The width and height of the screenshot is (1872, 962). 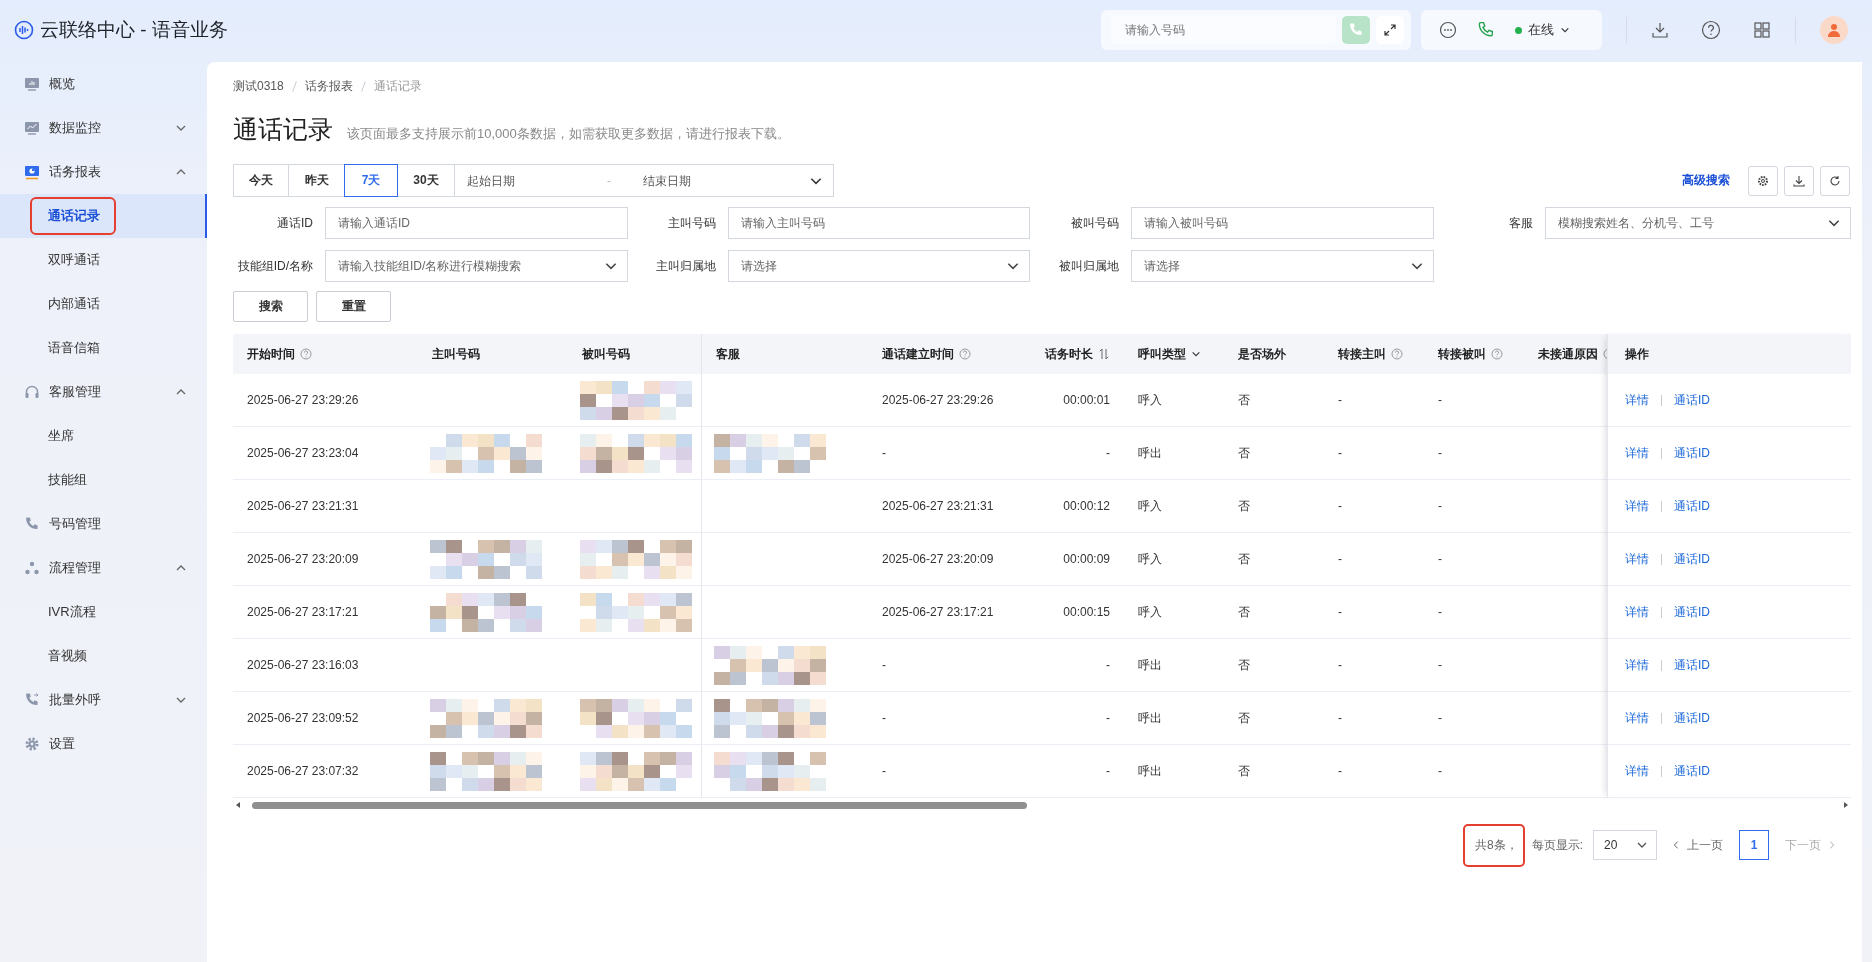 What do you see at coordinates (103, 172) in the screenshot?
I see `nav-item: 话务报表` at bounding box center [103, 172].